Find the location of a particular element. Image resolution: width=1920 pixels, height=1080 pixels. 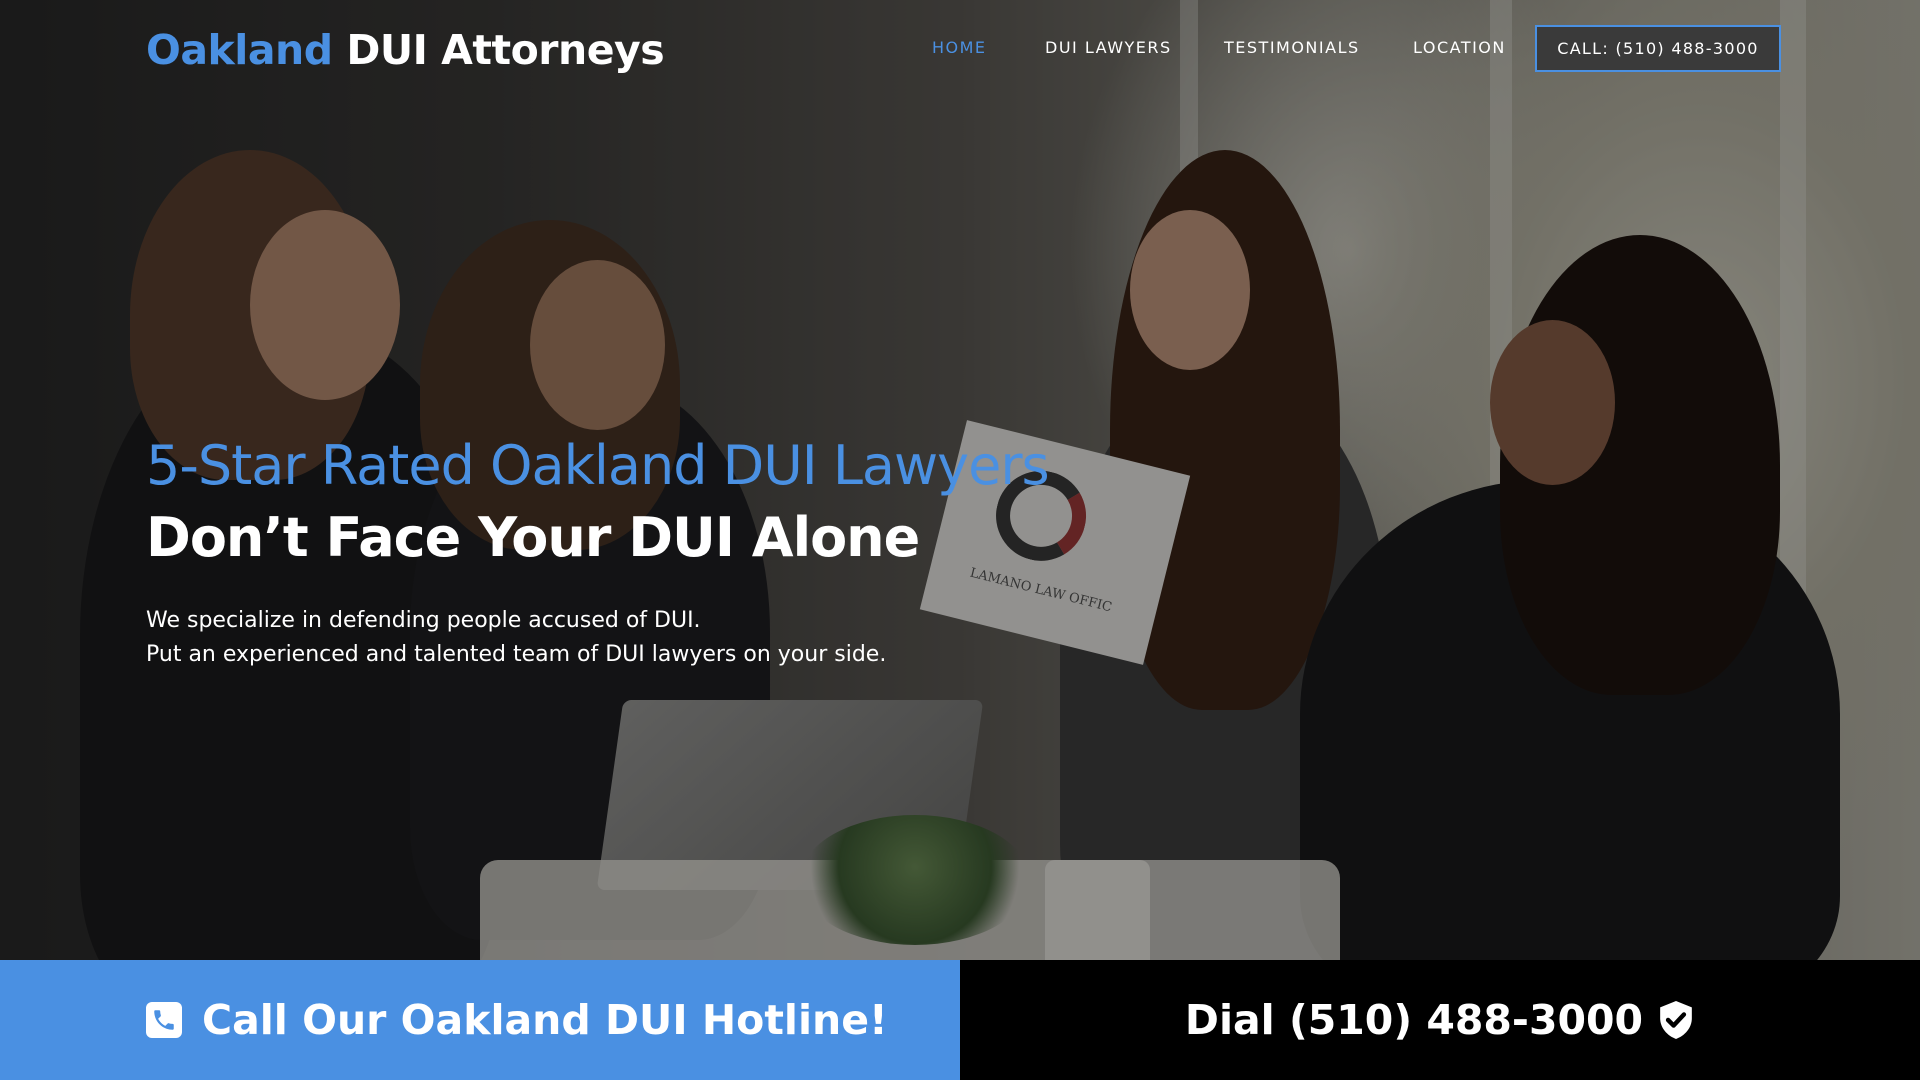

nav-location: LOCATION is located at coordinates (1459, 47).